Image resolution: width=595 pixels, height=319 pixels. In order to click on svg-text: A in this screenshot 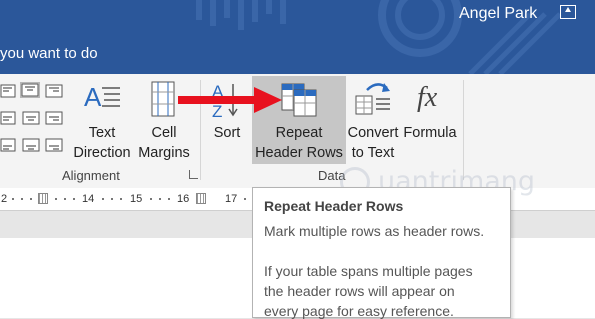, I will do `click(93, 97)`.